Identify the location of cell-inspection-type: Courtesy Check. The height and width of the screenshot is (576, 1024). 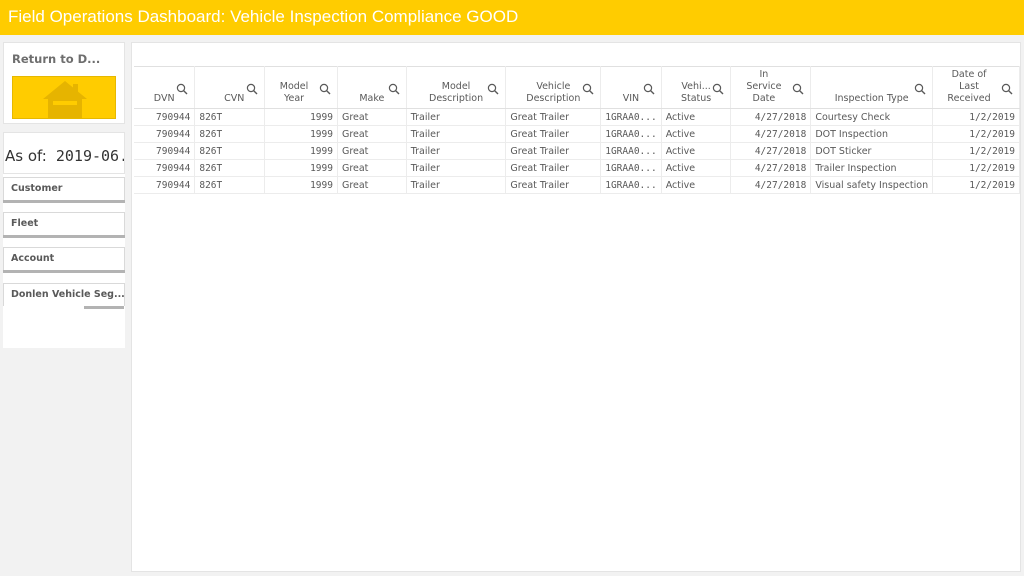
(872, 117).